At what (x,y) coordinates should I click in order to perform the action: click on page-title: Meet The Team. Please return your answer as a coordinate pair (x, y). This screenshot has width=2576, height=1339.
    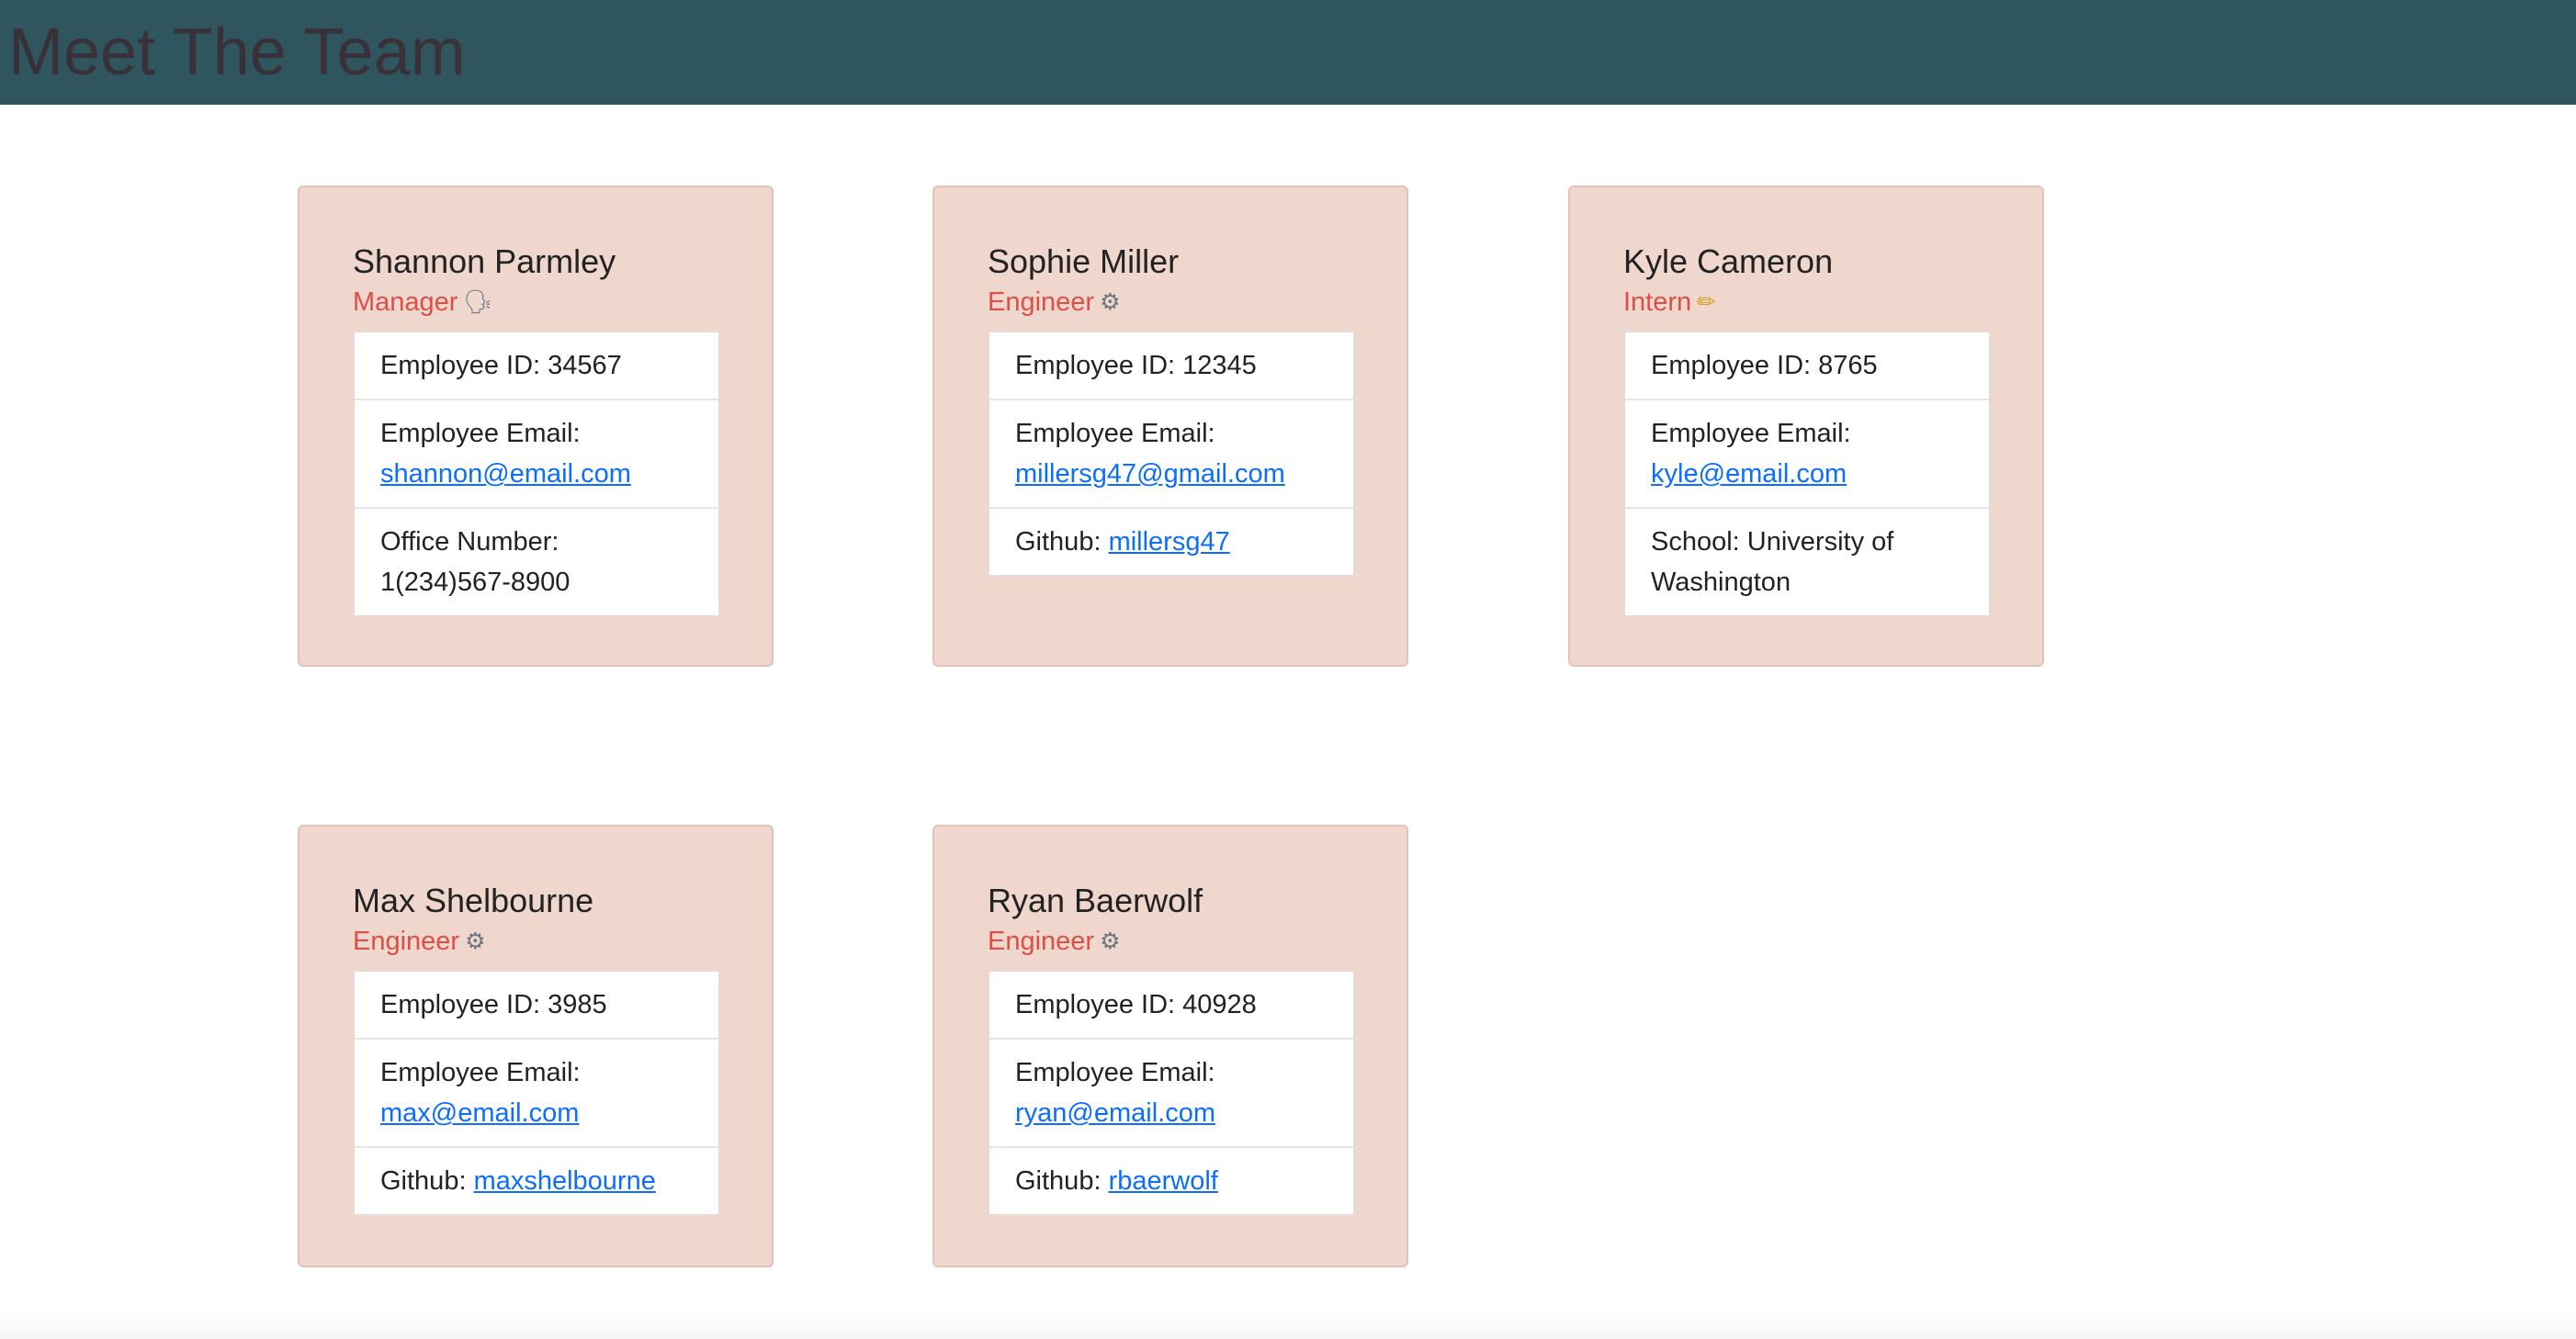
    Looking at the image, I should click on (237, 52).